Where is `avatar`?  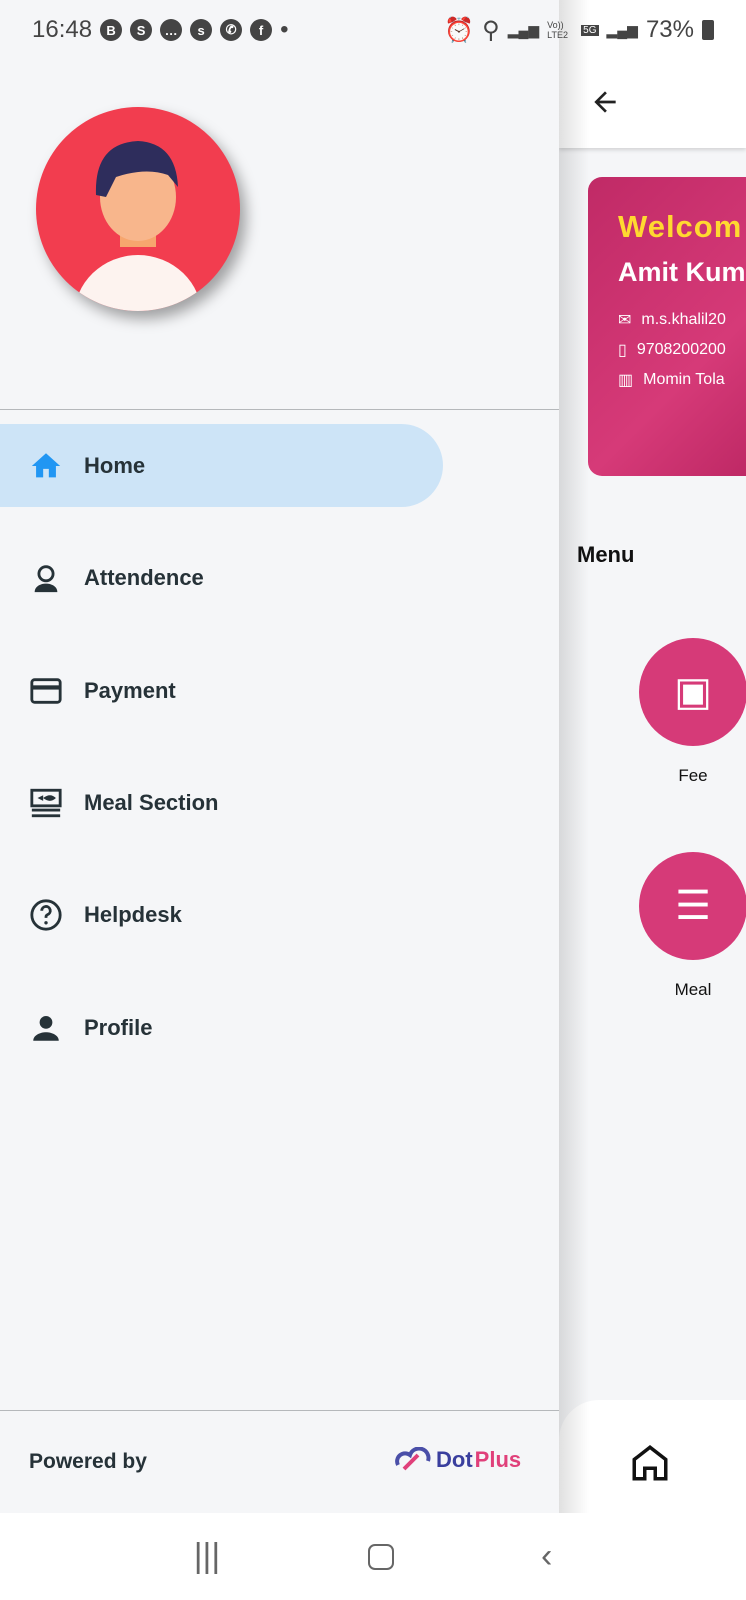 avatar is located at coordinates (138, 209).